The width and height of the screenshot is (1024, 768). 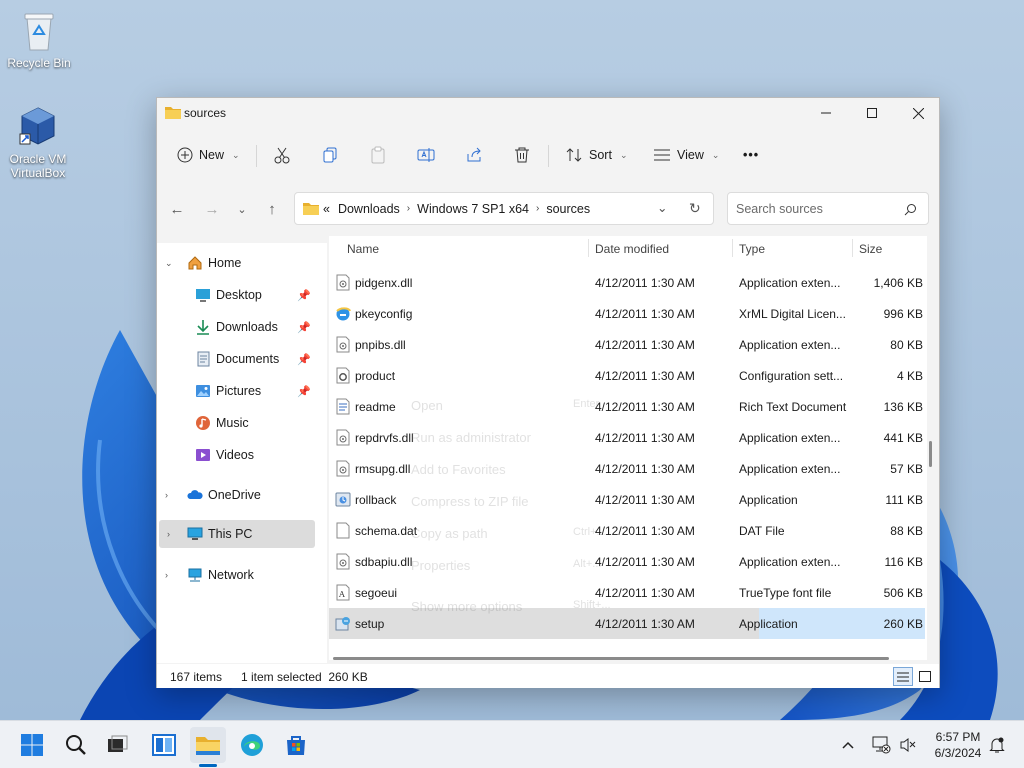 I want to click on paste-button, so click(x=378, y=155).